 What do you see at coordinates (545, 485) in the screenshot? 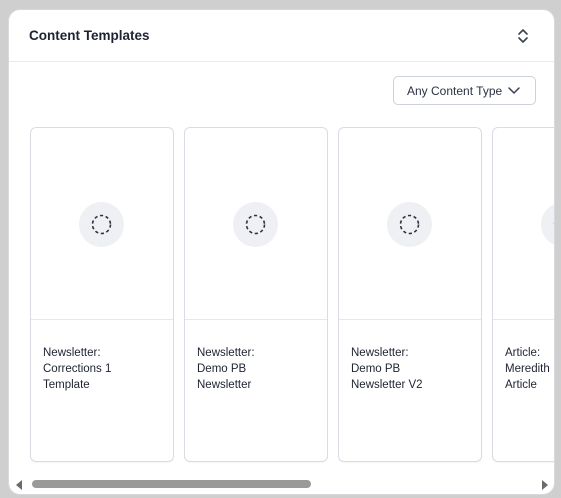
I see `scroll-right-arrow-icon` at bounding box center [545, 485].